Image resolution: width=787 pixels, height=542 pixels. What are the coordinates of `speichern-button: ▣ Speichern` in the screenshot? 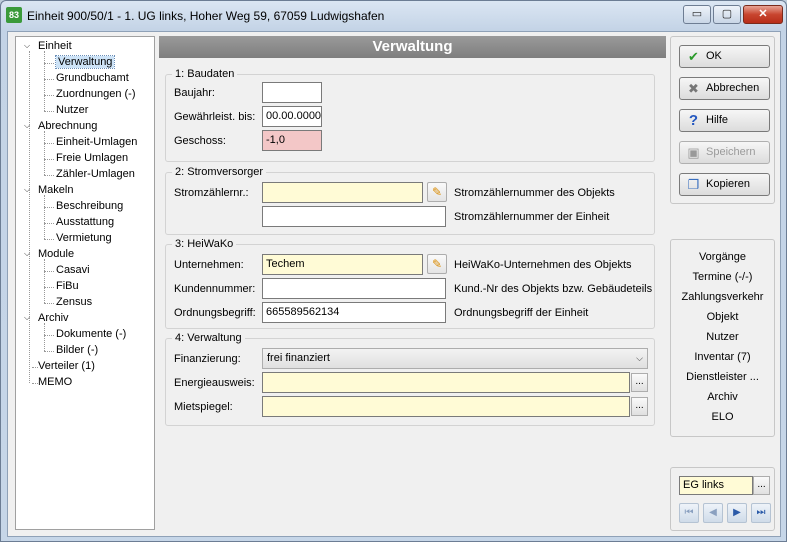 It's located at (724, 152).